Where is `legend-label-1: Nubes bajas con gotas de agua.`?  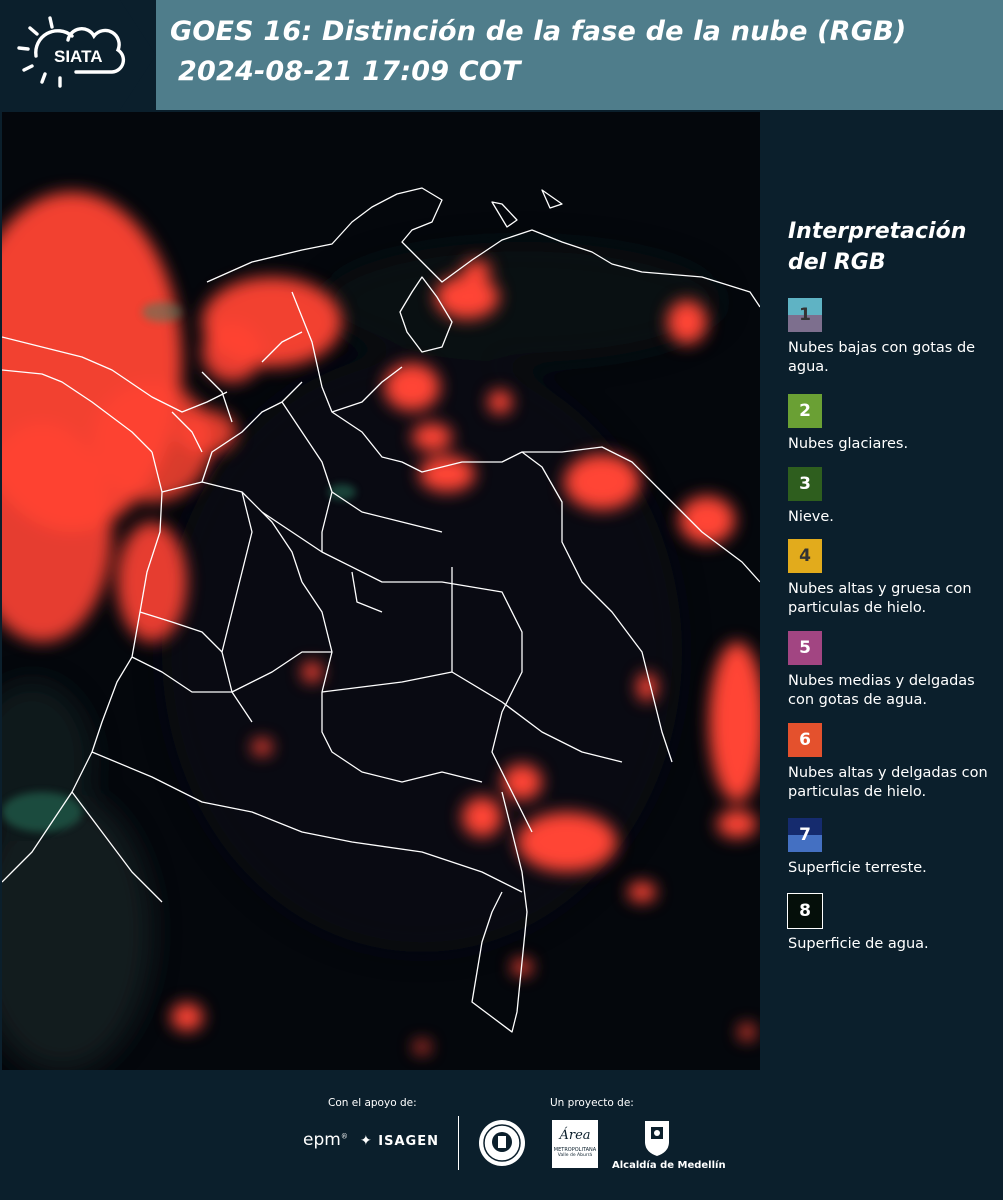
legend-label-1: Nubes bajas con gotas de agua. is located at coordinates (882, 357).